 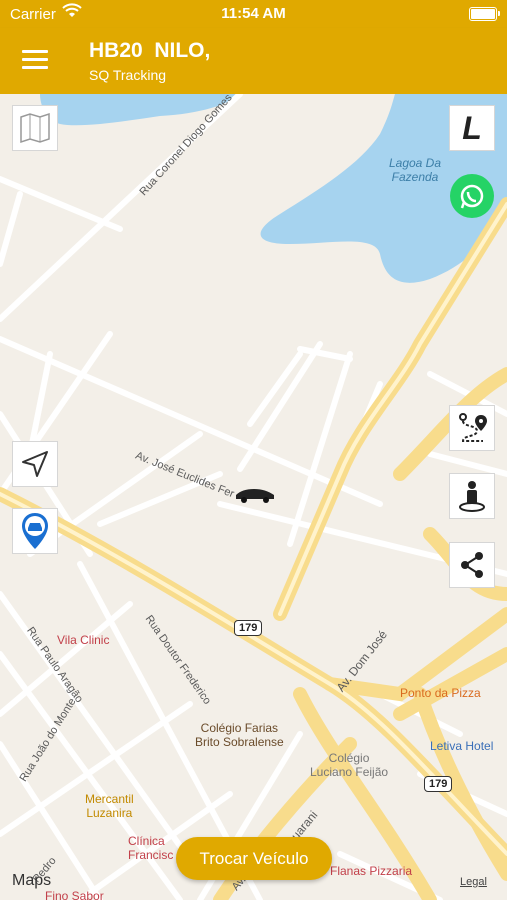 I want to click on trocar-veiculo-button: Trocar Veículo, so click(x=254, y=858).